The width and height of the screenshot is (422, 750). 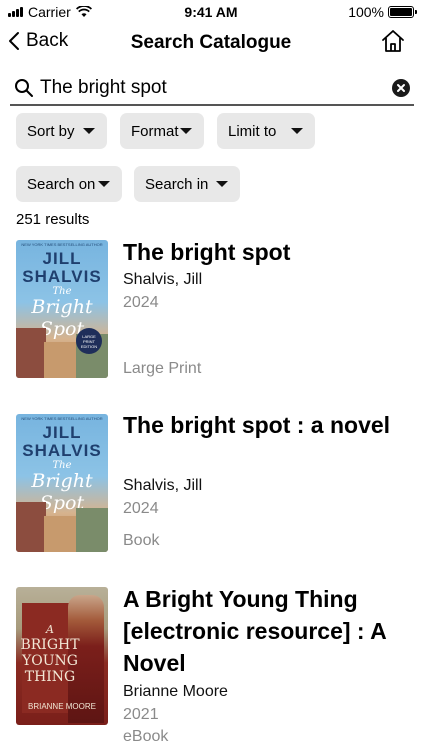 I want to click on back-label: Back, so click(x=47, y=40).